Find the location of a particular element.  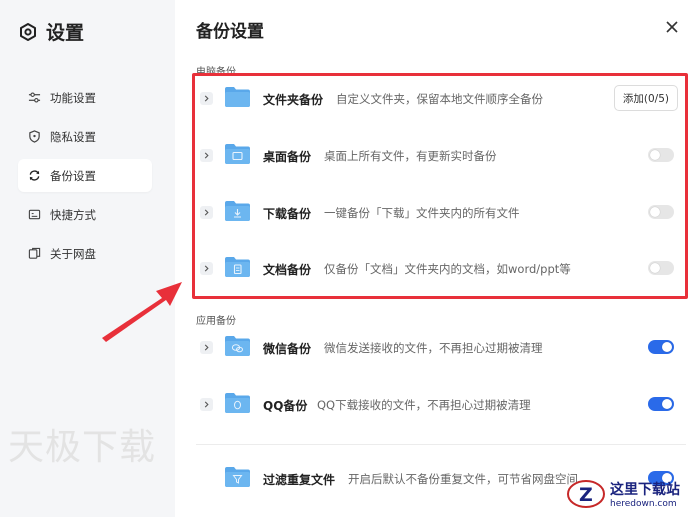

keyboard-icon is located at coordinates (34, 214).